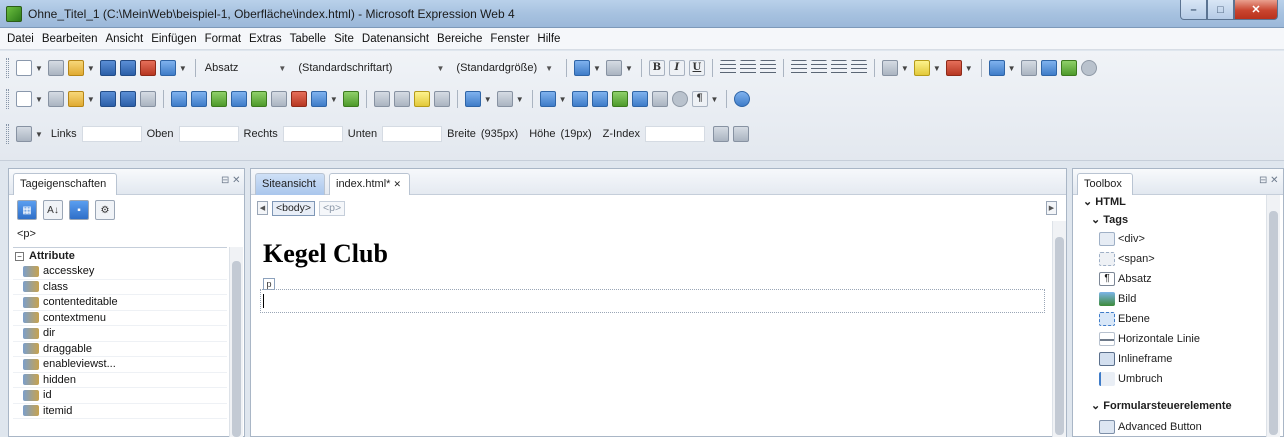  I want to click on font-color-icon, so click(953, 68).